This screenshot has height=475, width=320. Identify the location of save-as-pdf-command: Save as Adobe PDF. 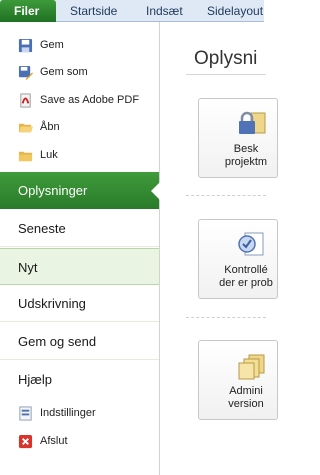
(79, 100).